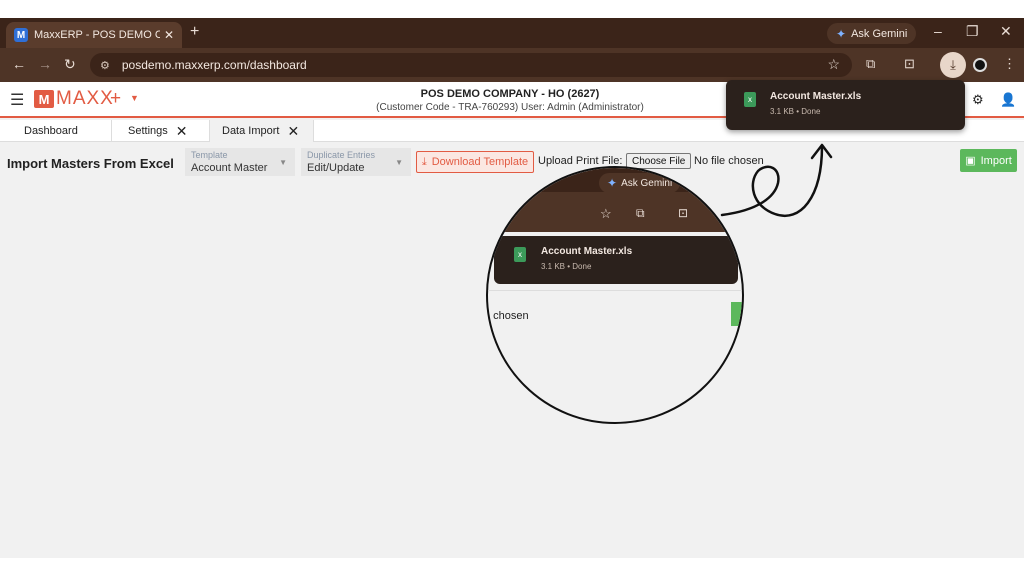 This screenshot has width=1024, height=576. Describe the element at coordinates (776, 180) in the screenshot. I see `curly-arrow-annotation` at that location.